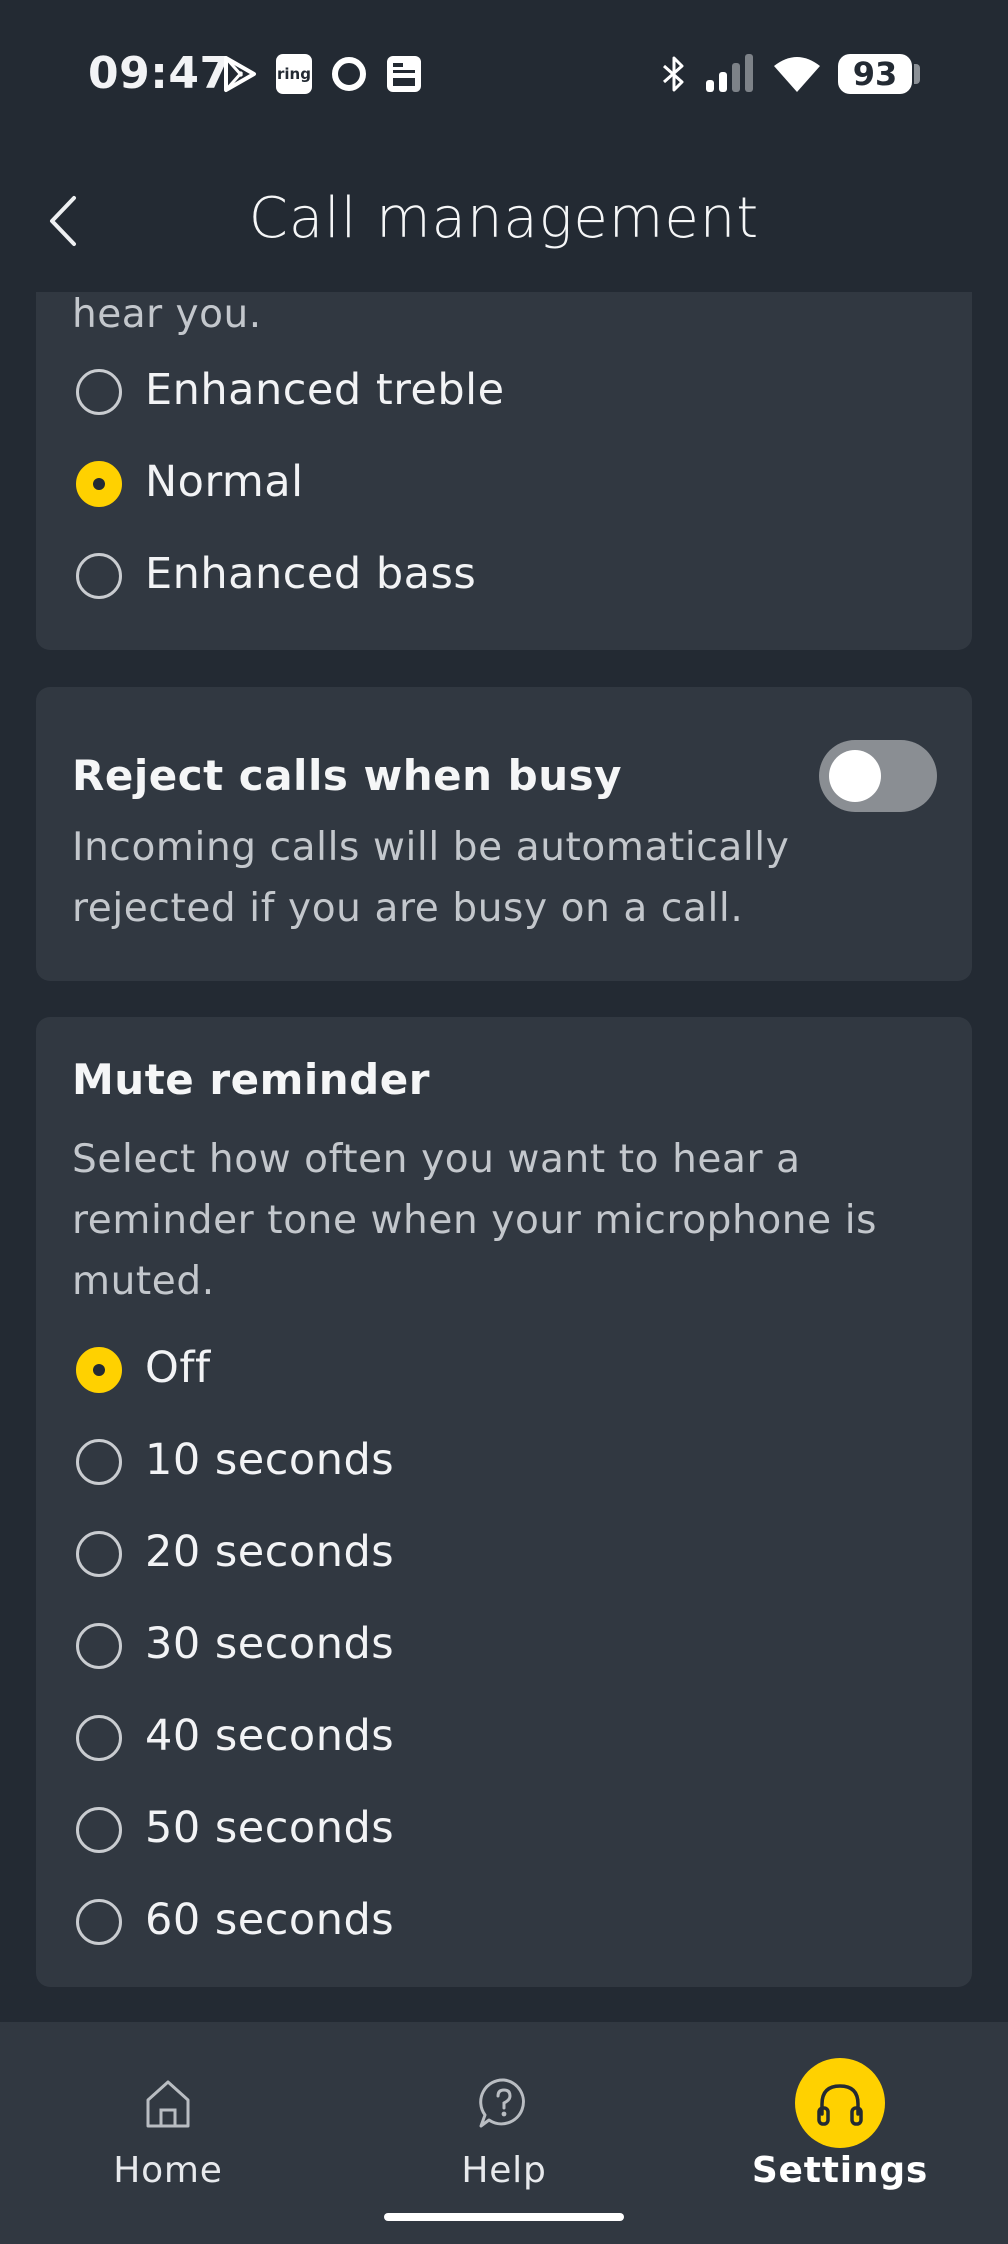 The height and width of the screenshot is (2244, 1008). What do you see at coordinates (673, 74) in the screenshot?
I see `bluetooth-icon` at bounding box center [673, 74].